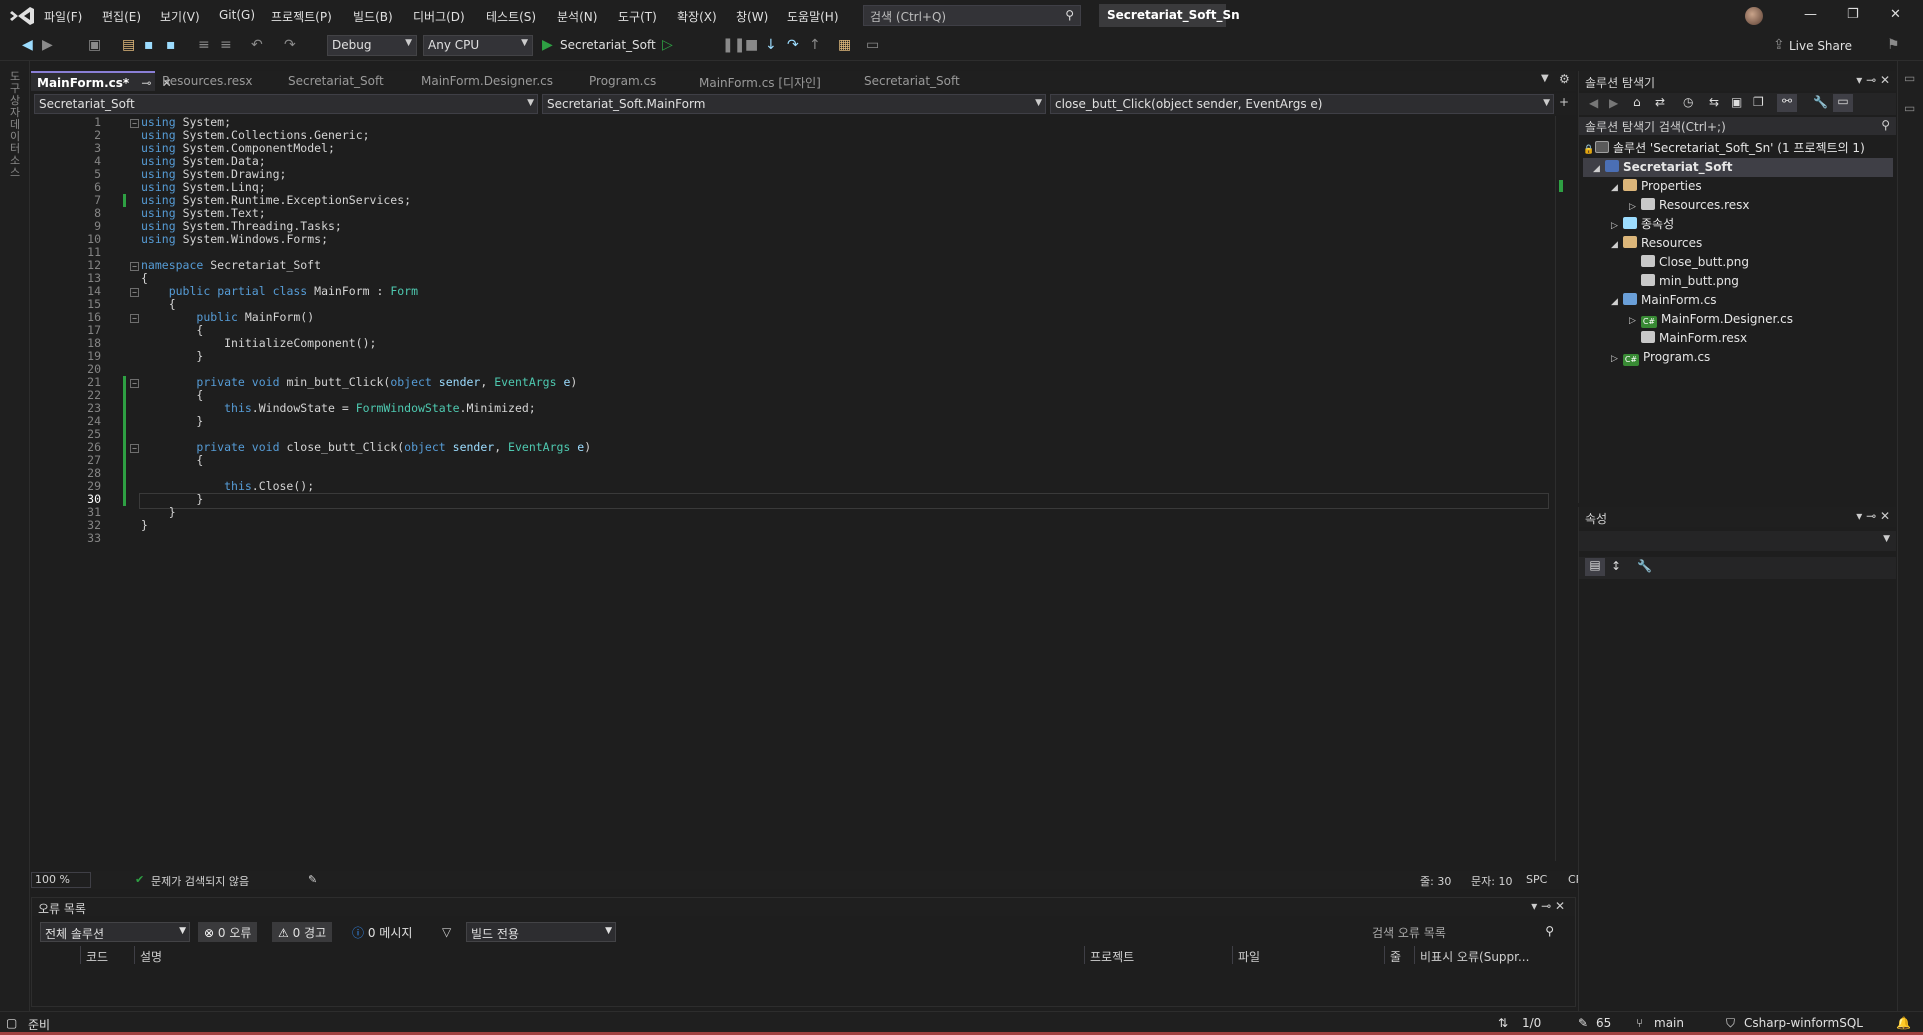 The width and height of the screenshot is (1923, 1035). What do you see at coordinates (1637, 102) in the screenshot?
I see `home-icon: ⌂` at bounding box center [1637, 102].